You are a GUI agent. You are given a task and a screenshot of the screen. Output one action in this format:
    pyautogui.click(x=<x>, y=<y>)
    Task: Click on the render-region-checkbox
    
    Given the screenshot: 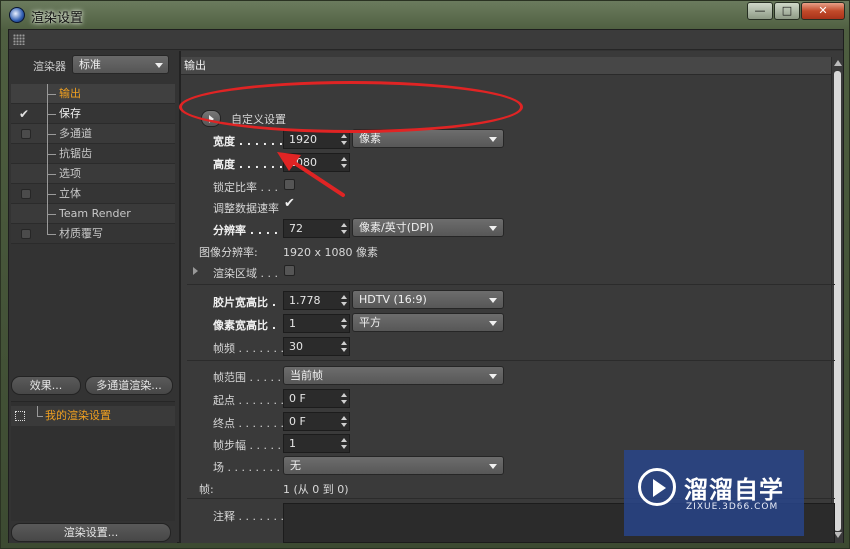 What is the action you would take?
    pyautogui.click(x=289, y=270)
    